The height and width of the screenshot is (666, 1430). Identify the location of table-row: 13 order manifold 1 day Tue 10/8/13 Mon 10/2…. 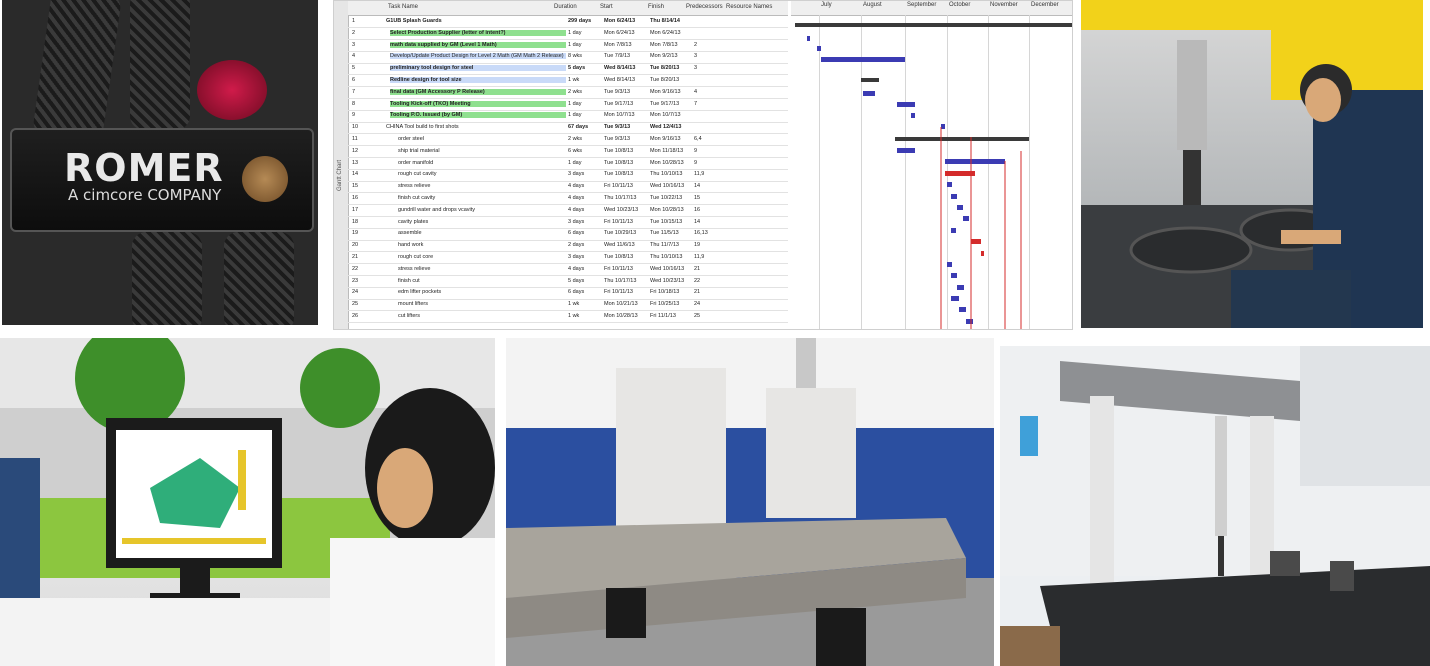
(568, 164).